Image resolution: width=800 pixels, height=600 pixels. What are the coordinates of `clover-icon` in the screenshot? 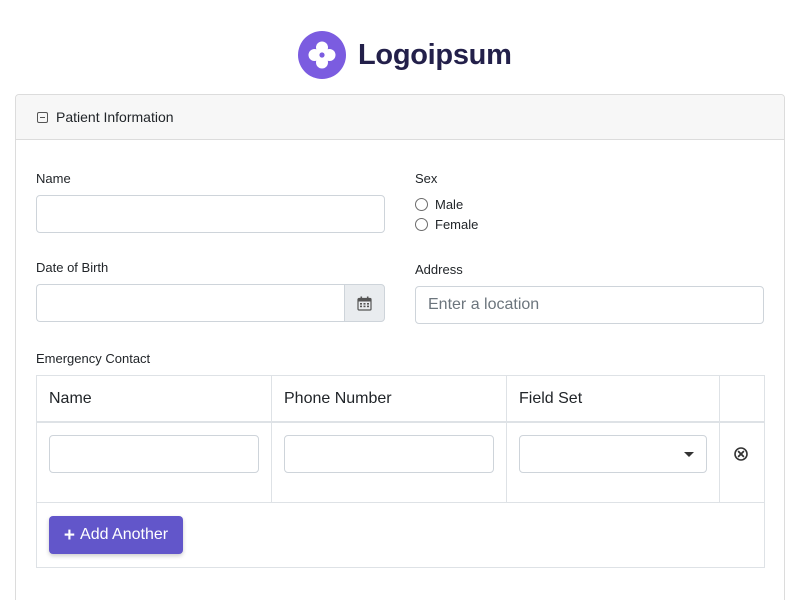 It's located at (322, 55).